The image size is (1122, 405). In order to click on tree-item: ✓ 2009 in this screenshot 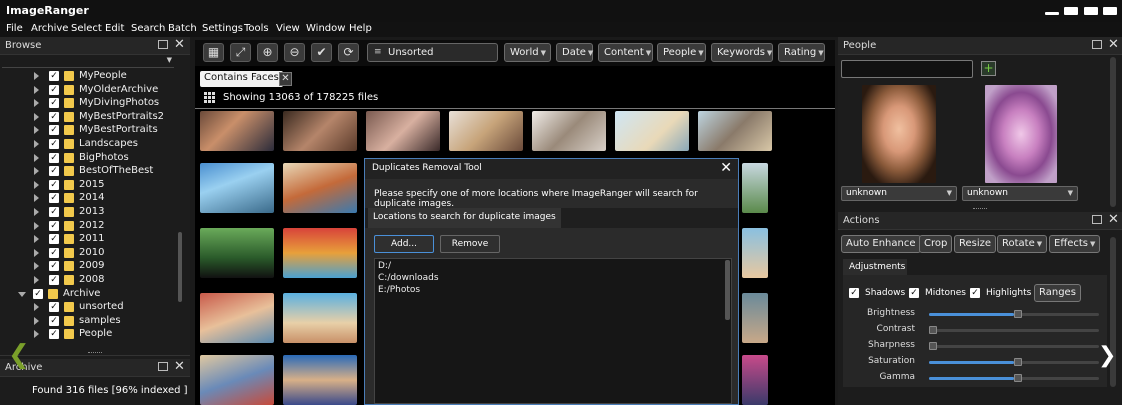, I will do `click(90, 266)`.